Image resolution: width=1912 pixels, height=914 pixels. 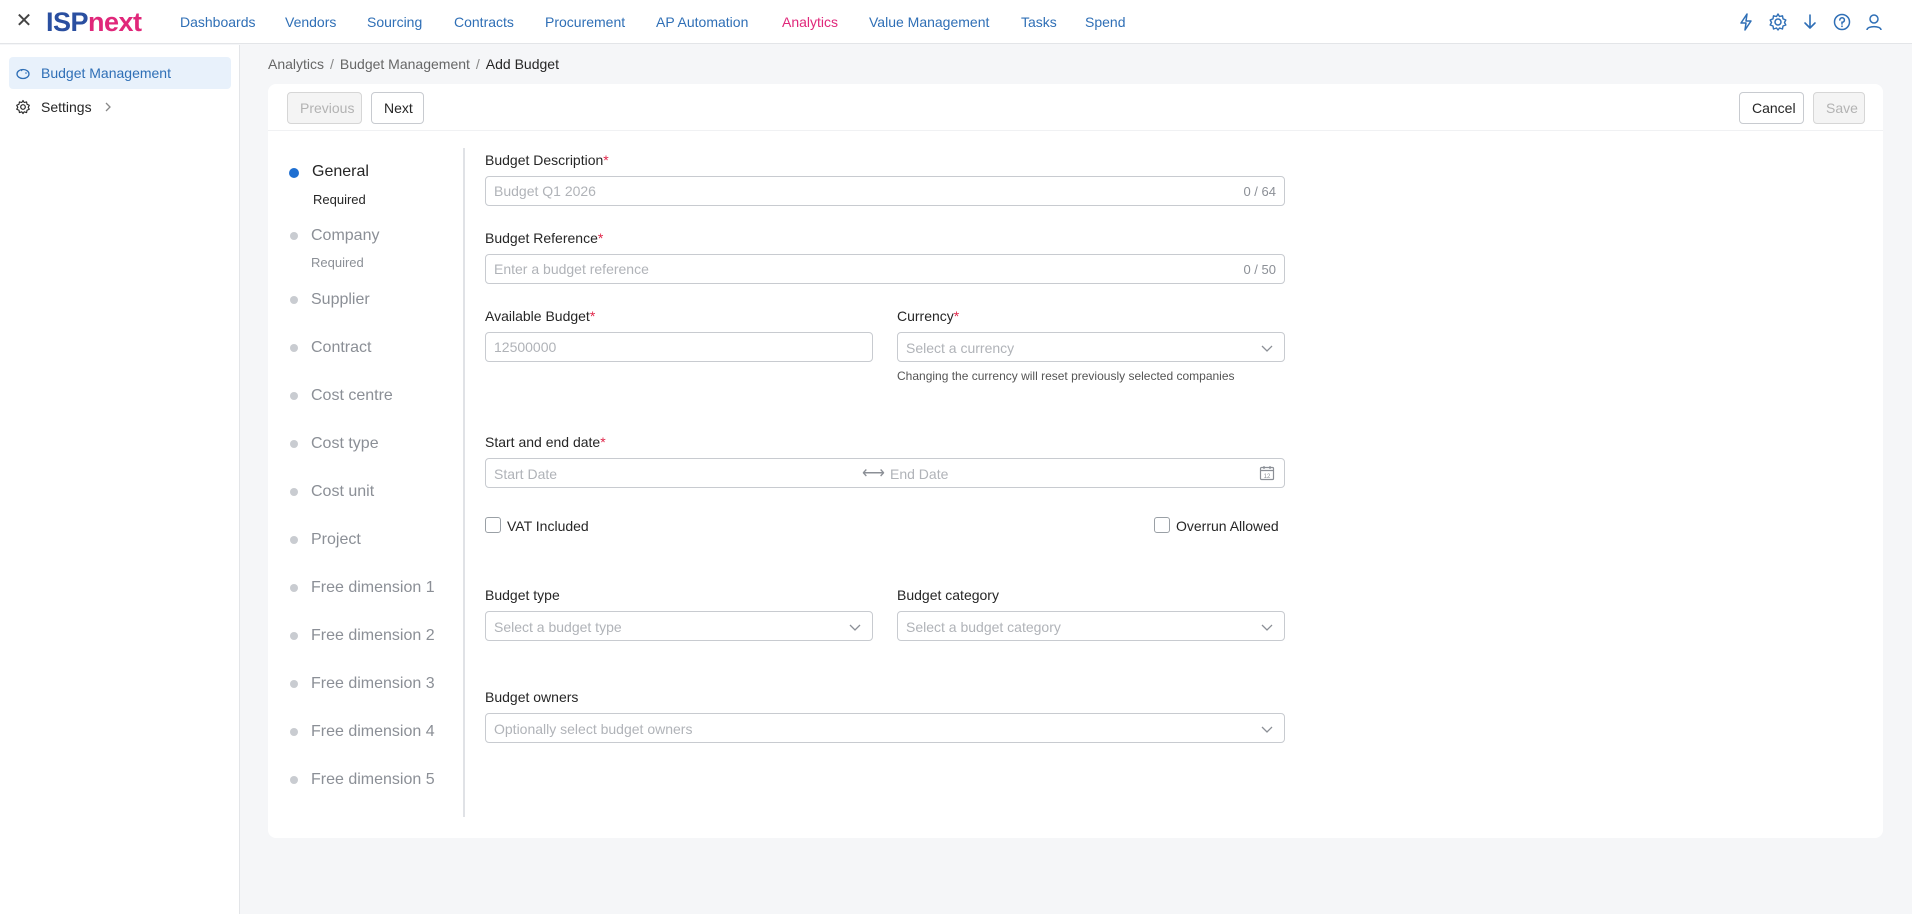 I want to click on gear-icon, so click(x=1778, y=22).